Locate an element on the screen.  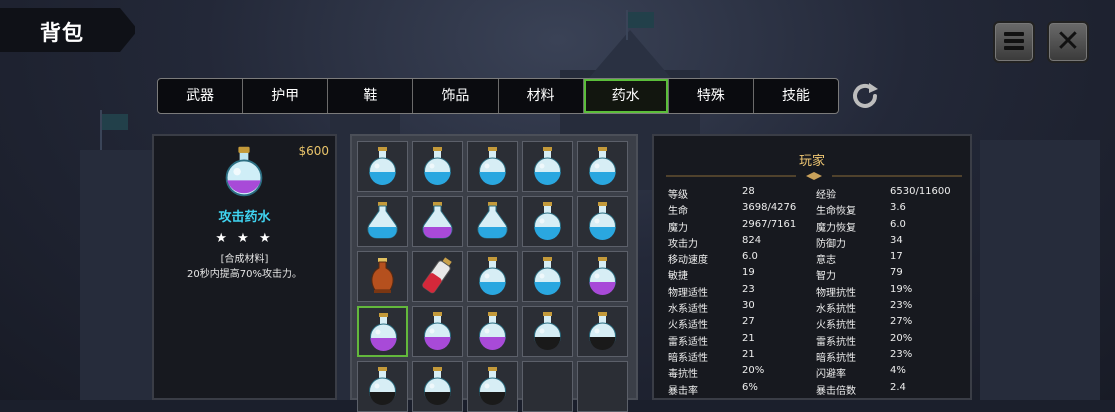
stat-row: 暗系适性 21 暗系抗性 23% is located at coordinates (813, 357).